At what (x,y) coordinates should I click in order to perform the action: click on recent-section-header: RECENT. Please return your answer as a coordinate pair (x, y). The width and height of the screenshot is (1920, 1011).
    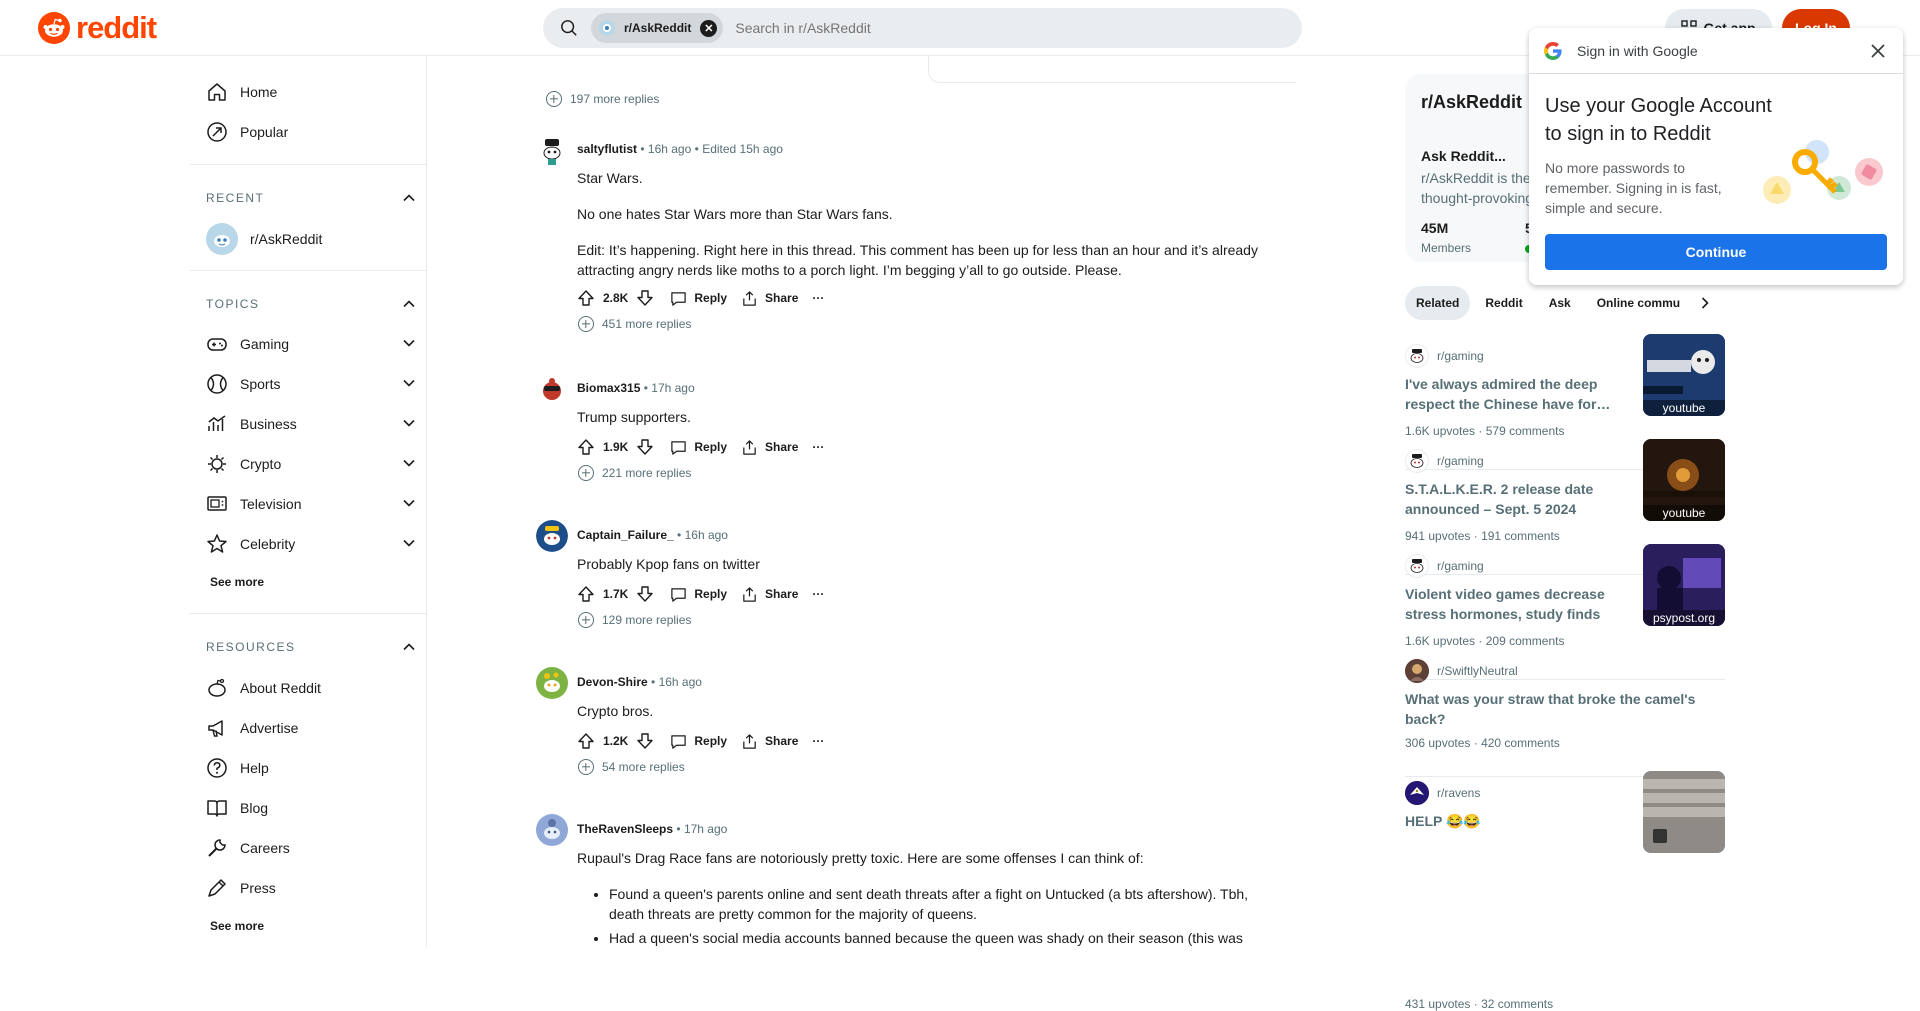
    Looking at the image, I should click on (311, 198).